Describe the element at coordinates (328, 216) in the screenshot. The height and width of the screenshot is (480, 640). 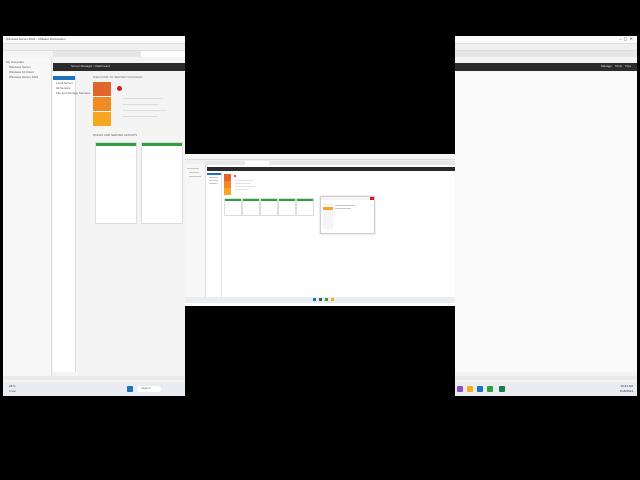
I see `wizard-steps` at that location.